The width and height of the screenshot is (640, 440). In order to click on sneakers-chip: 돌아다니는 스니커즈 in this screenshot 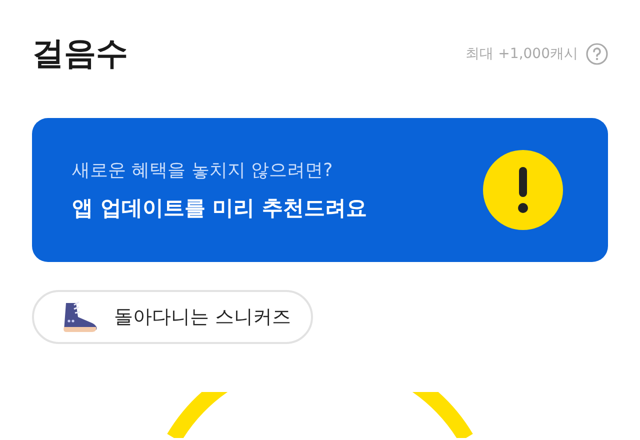, I will do `click(173, 317)`.